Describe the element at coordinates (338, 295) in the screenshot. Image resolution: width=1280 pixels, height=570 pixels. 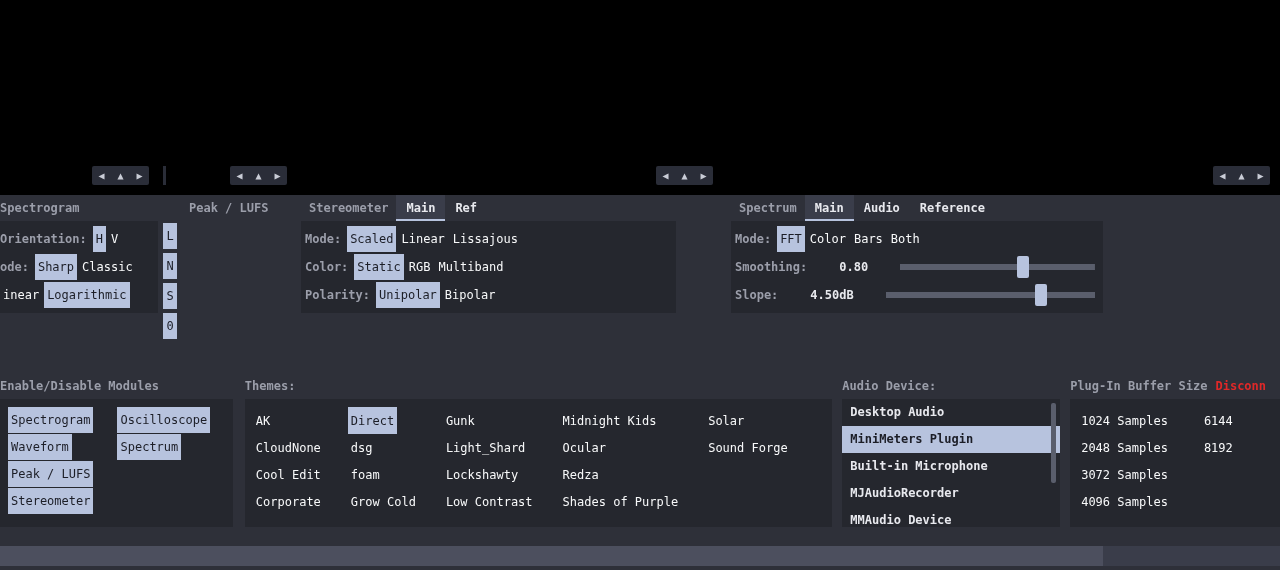
I see `option-label: Polarity:` at that location.